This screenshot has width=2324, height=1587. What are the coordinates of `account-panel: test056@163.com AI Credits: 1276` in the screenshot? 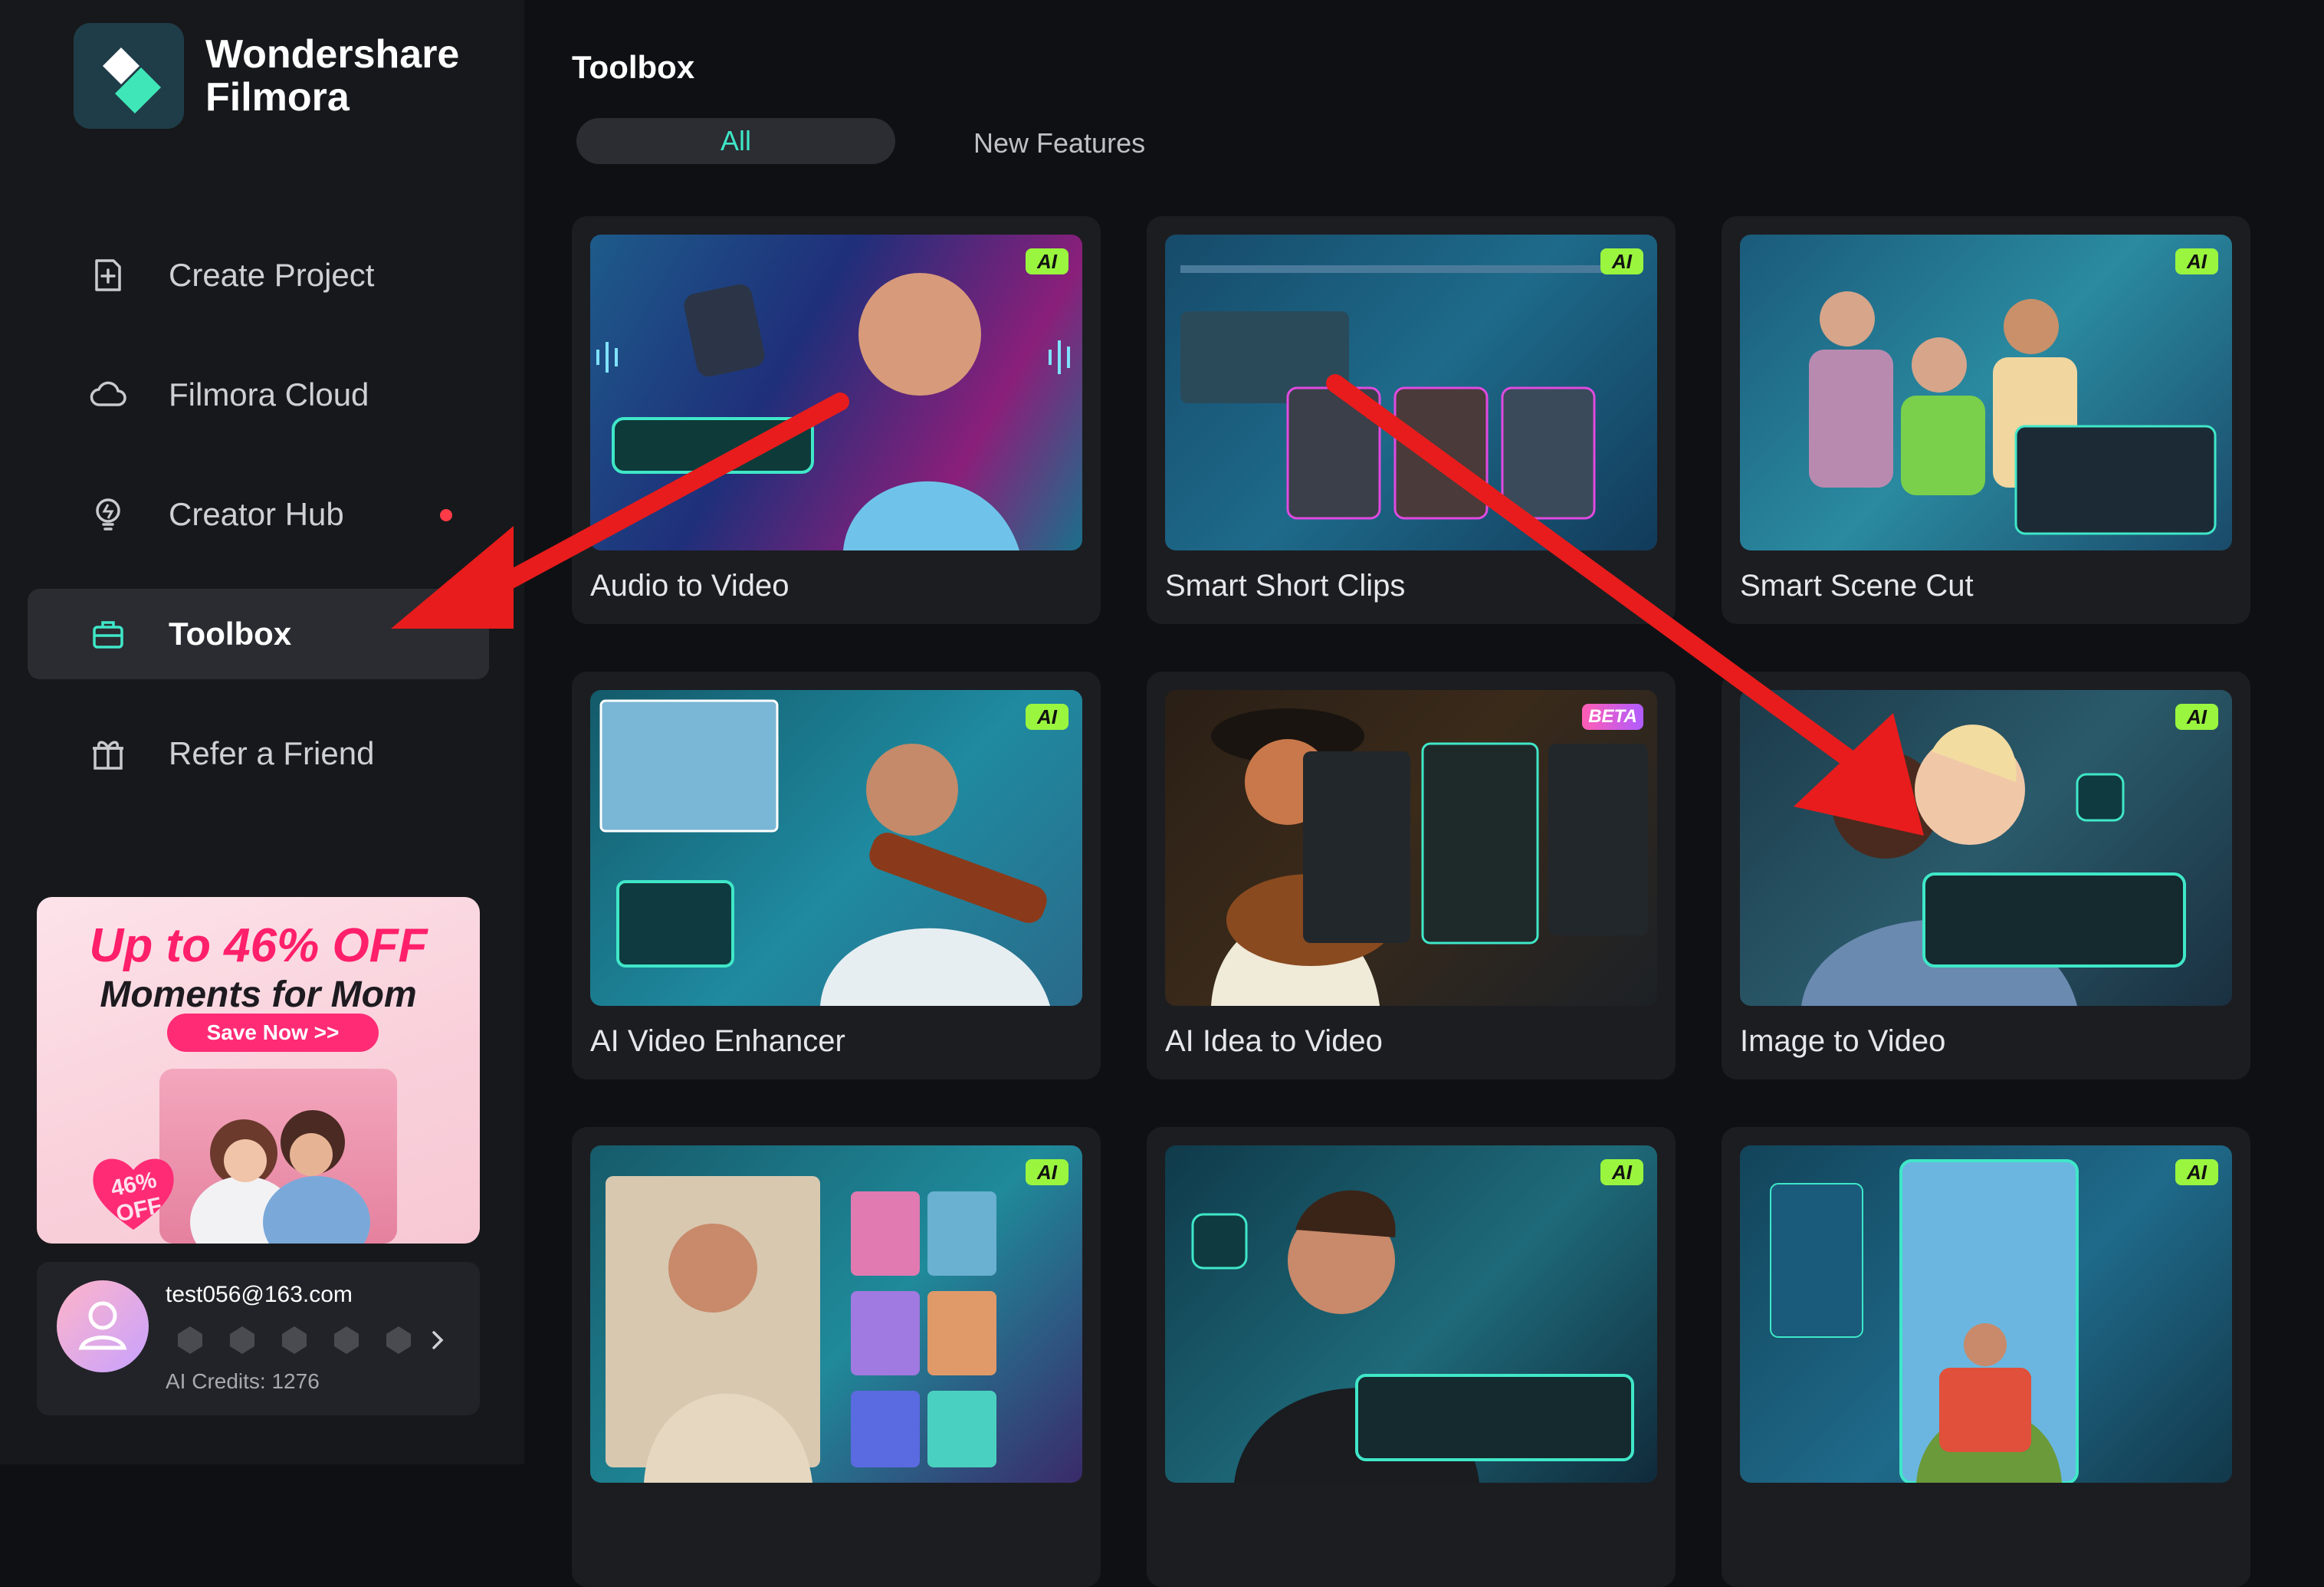 It's located at (258, 1338).